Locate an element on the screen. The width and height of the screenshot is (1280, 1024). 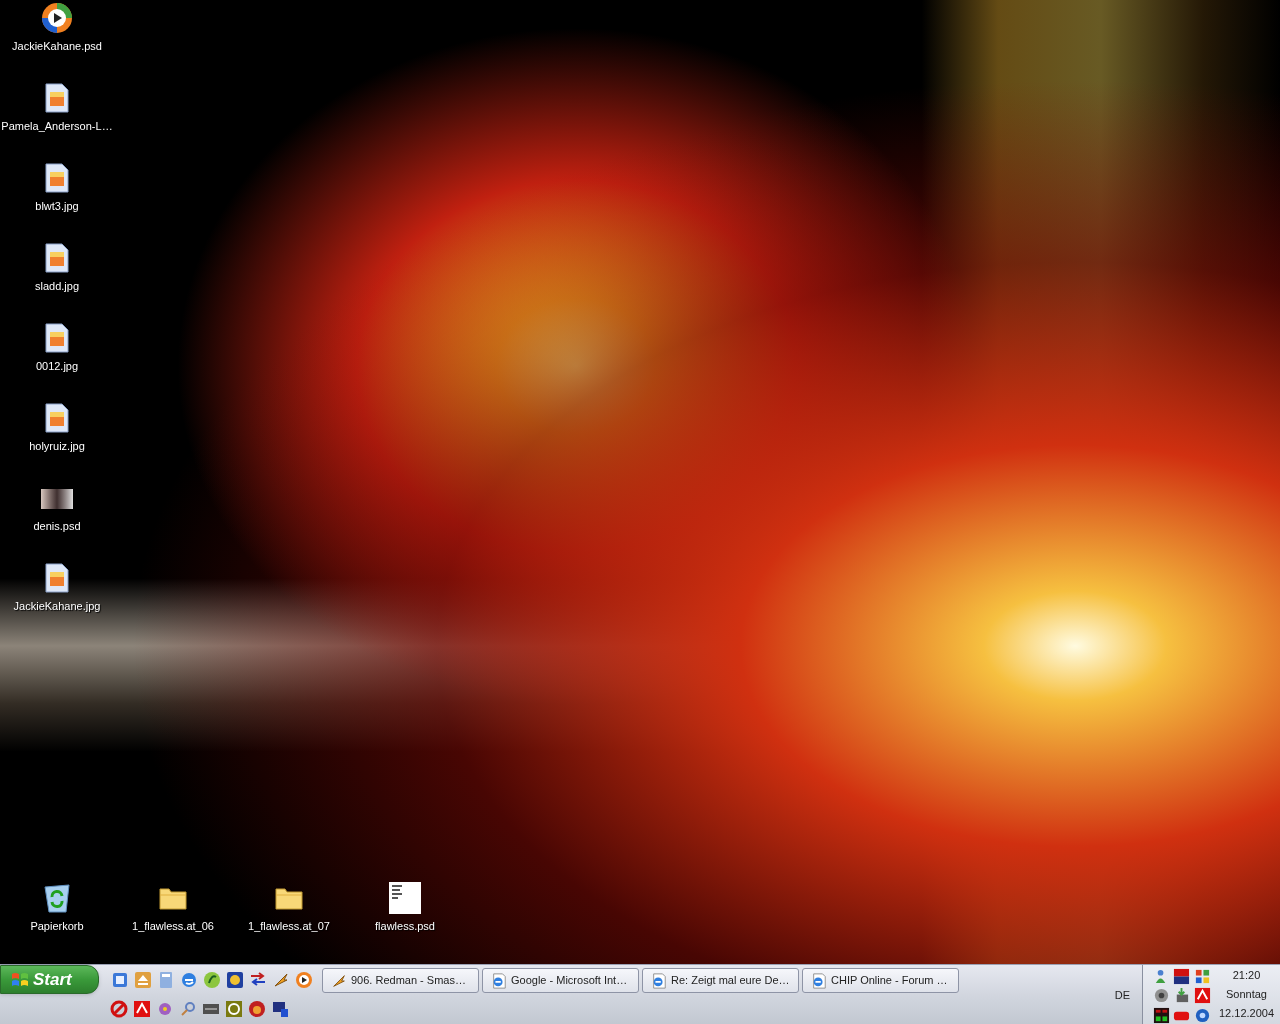
language-indicator: DE is located at coordinates (1122, 995).